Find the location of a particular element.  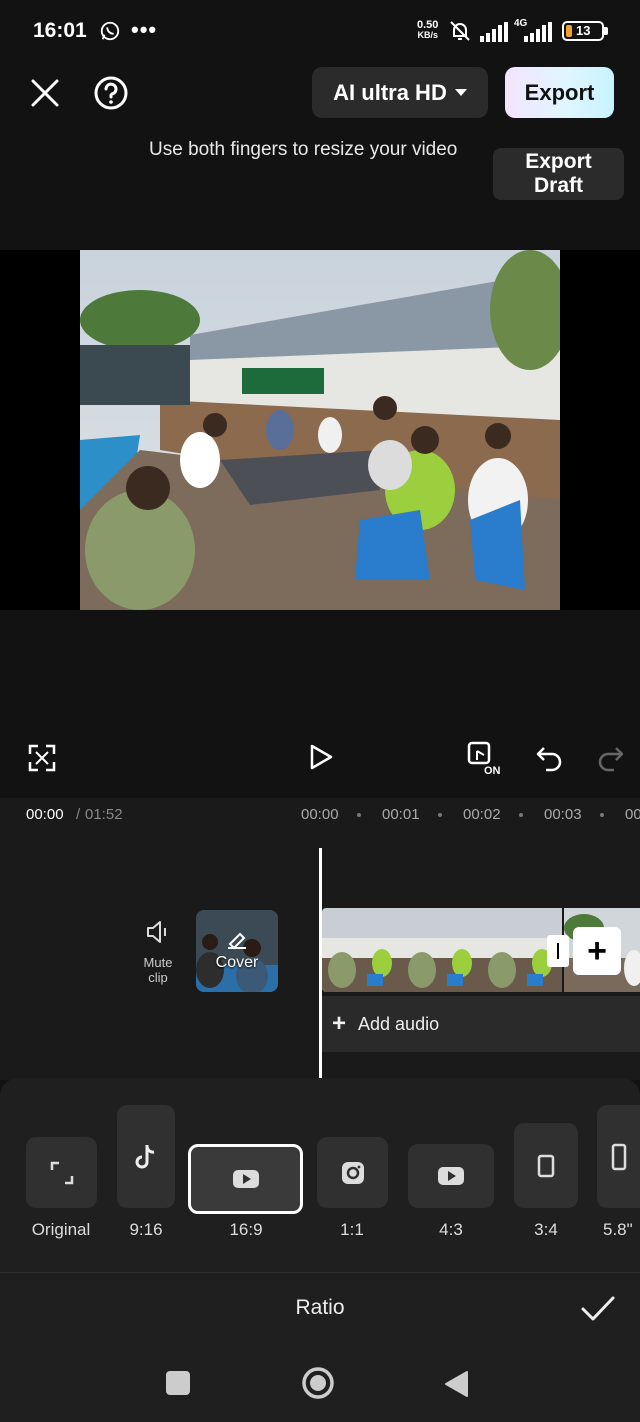

portrait-rect-icon is located at coordinates (546, 1165).